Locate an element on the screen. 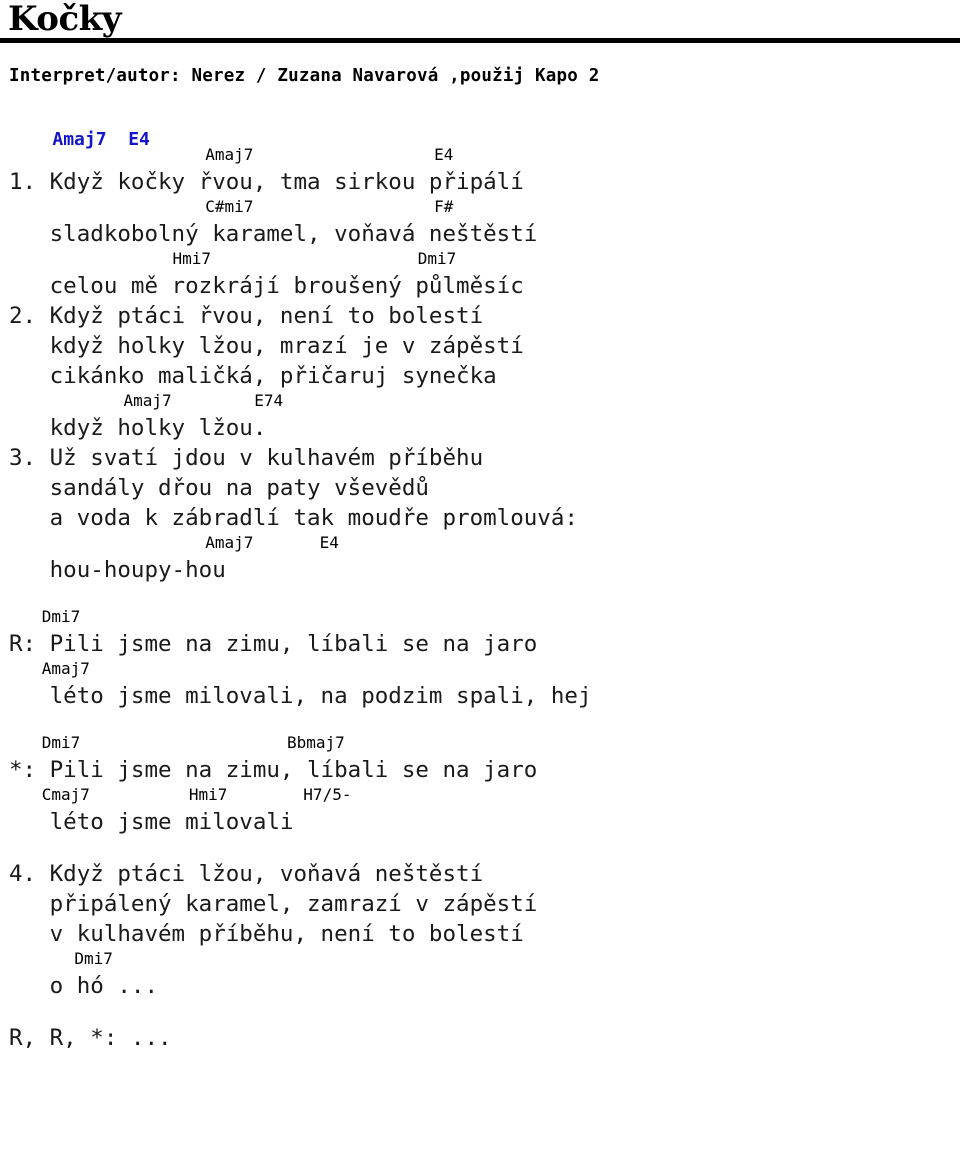  lyric-text: cikánko maličká, přičaruj synečka is located at coordinates (253, 376).